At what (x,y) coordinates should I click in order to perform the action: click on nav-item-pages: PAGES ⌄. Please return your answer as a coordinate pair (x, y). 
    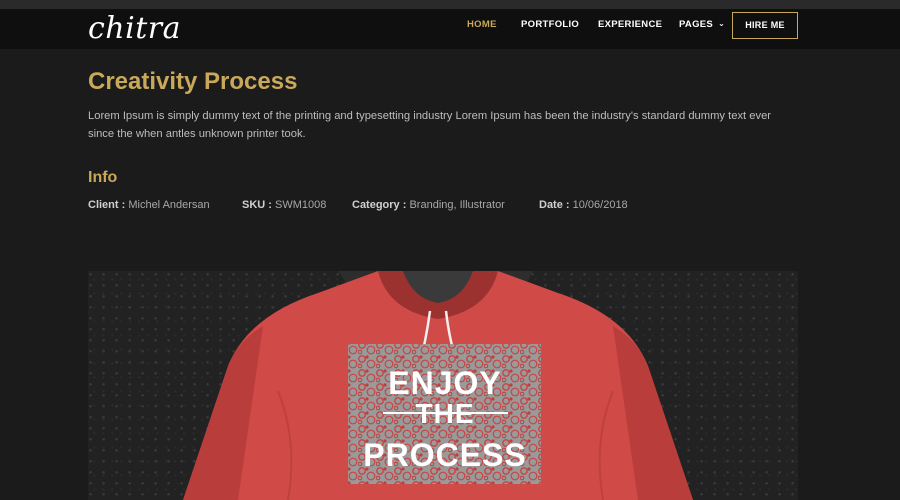
    Looking at the image, I should click on (702, 25).